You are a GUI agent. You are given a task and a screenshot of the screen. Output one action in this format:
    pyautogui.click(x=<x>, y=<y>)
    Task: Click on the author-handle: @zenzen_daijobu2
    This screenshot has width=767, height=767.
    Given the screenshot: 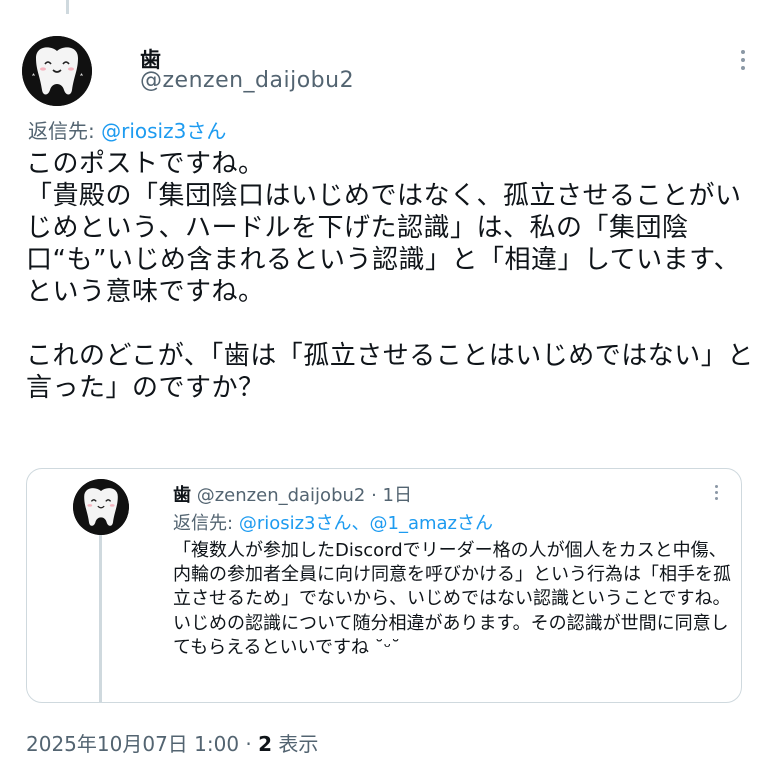 What is the action you would take?
    pyautogui.click(x=247, y=80)
    